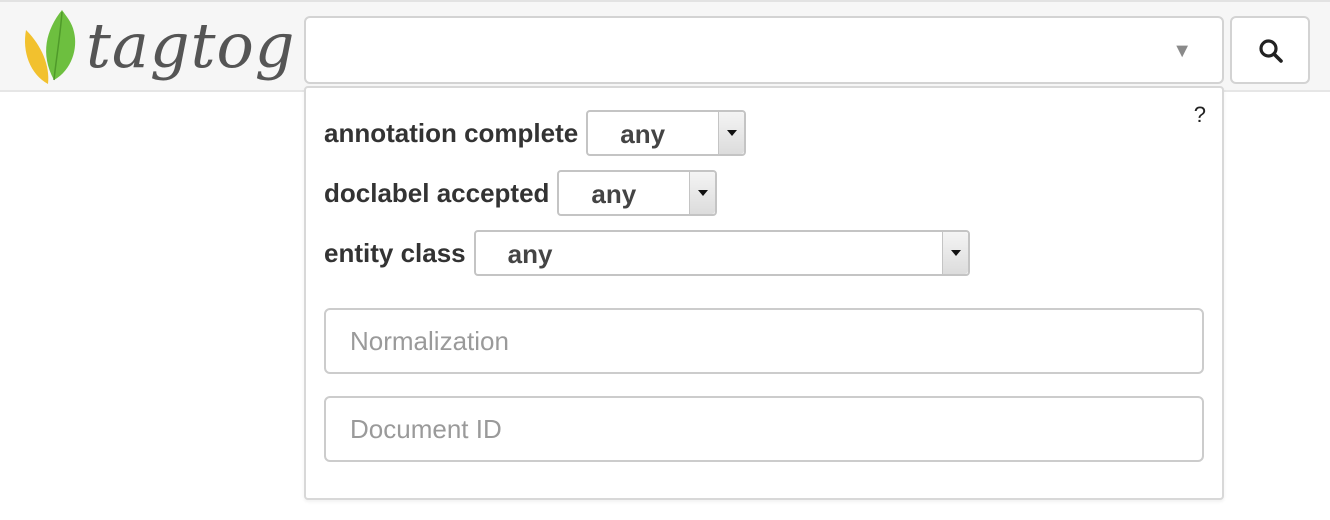 The width and height of the screenshot is (1330, 520). Describe the element at coordinates (643, 134) in the screenshot. I see `annotation-complete-value: any` at that location.